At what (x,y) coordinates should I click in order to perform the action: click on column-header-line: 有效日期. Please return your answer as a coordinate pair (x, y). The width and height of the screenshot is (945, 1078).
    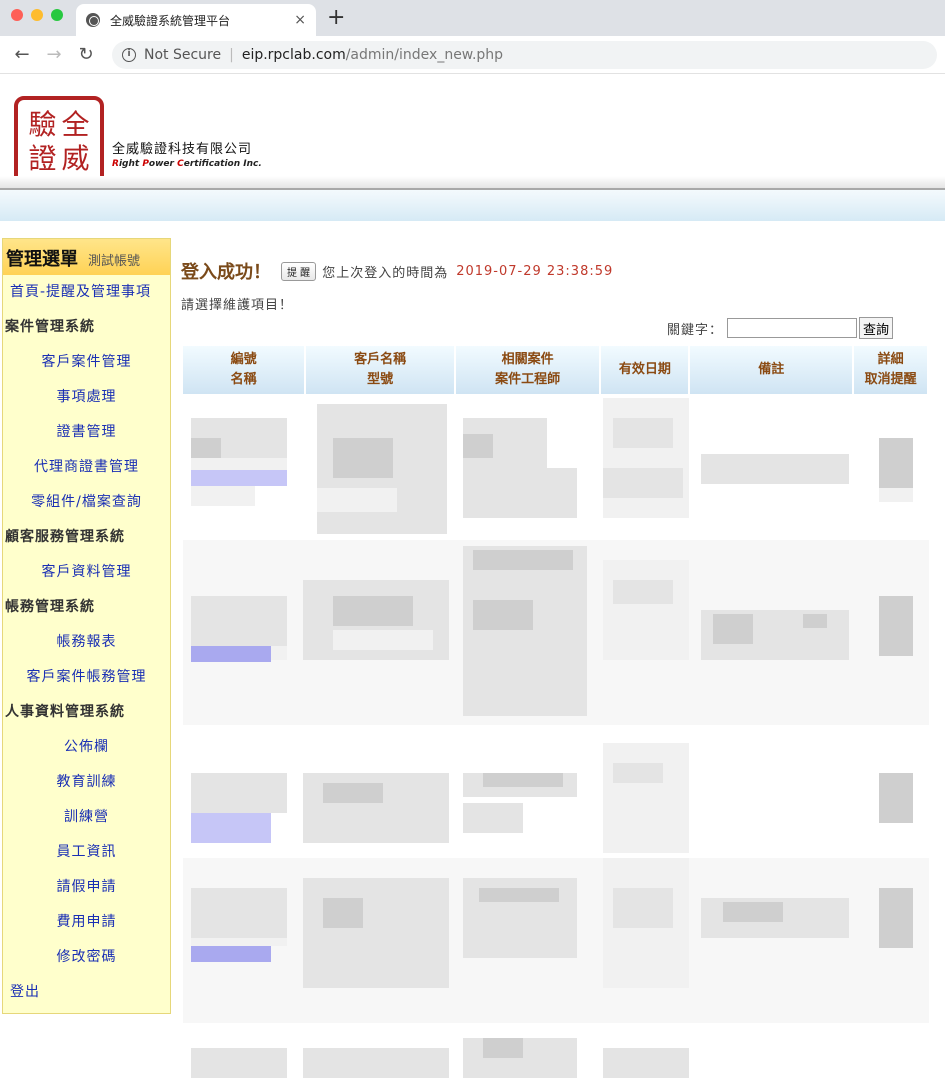
    Looking at the image, I should click on (644, 369).